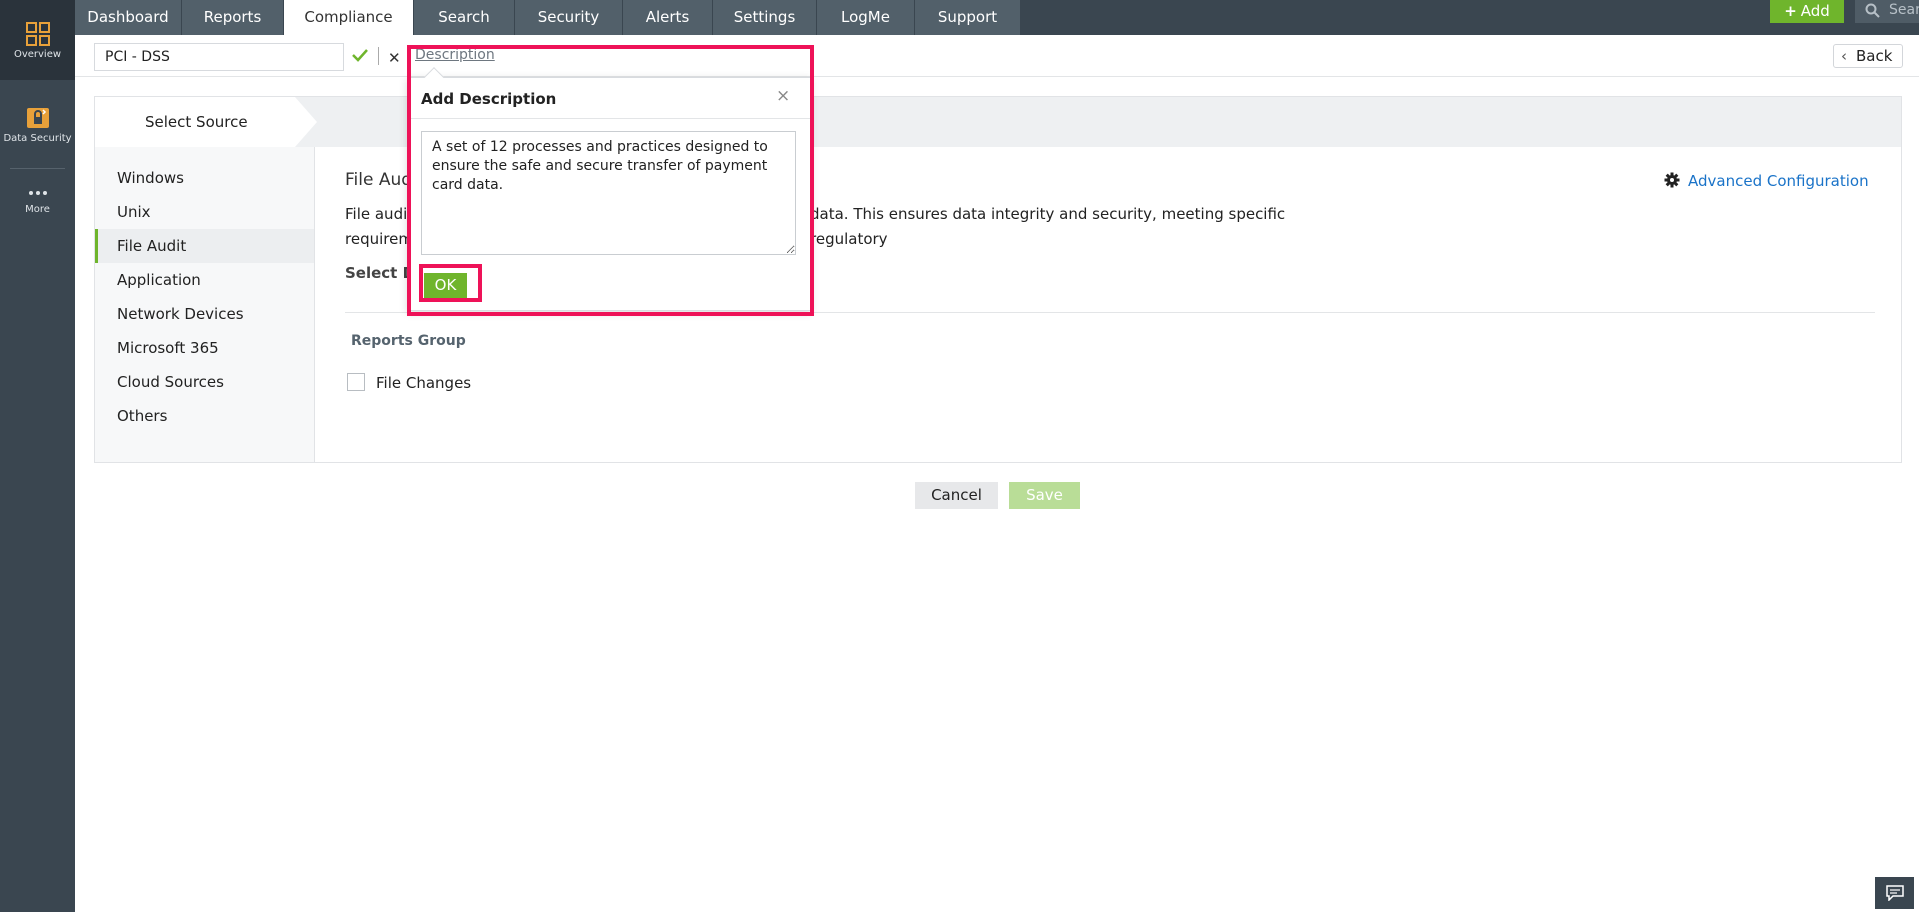 This screenshot has height=912, width=1919. What do you see at coordinates (1044, 495) in the screenshot?
I see `save-button: Save` at bounding box center [1044, 495].